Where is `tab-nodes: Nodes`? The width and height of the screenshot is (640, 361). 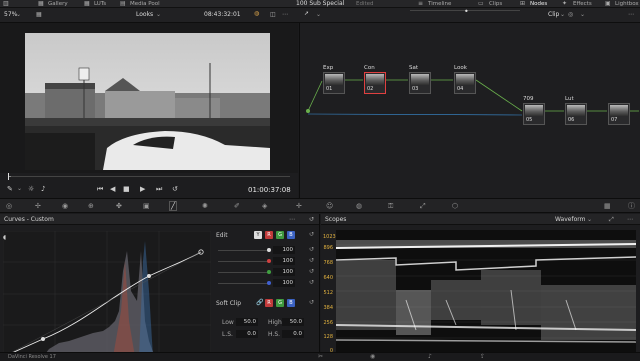 tab-nodes: Nodes is located at coordinates (538, 4).